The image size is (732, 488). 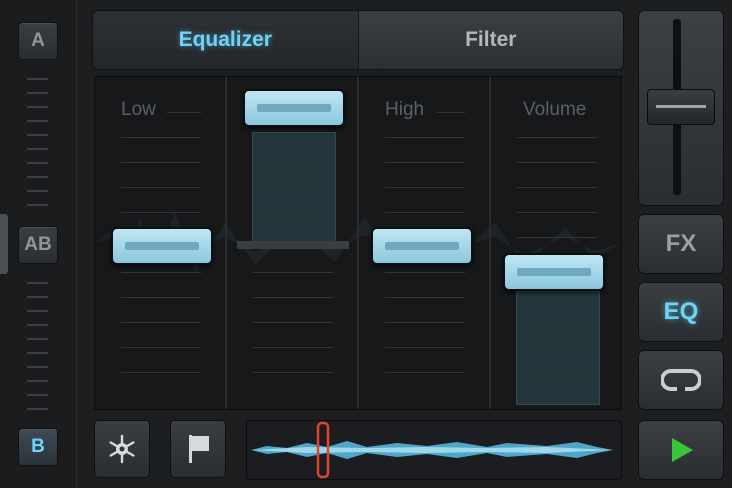 I want to click on tab-filter: Filter, so click(x=490, y=40).